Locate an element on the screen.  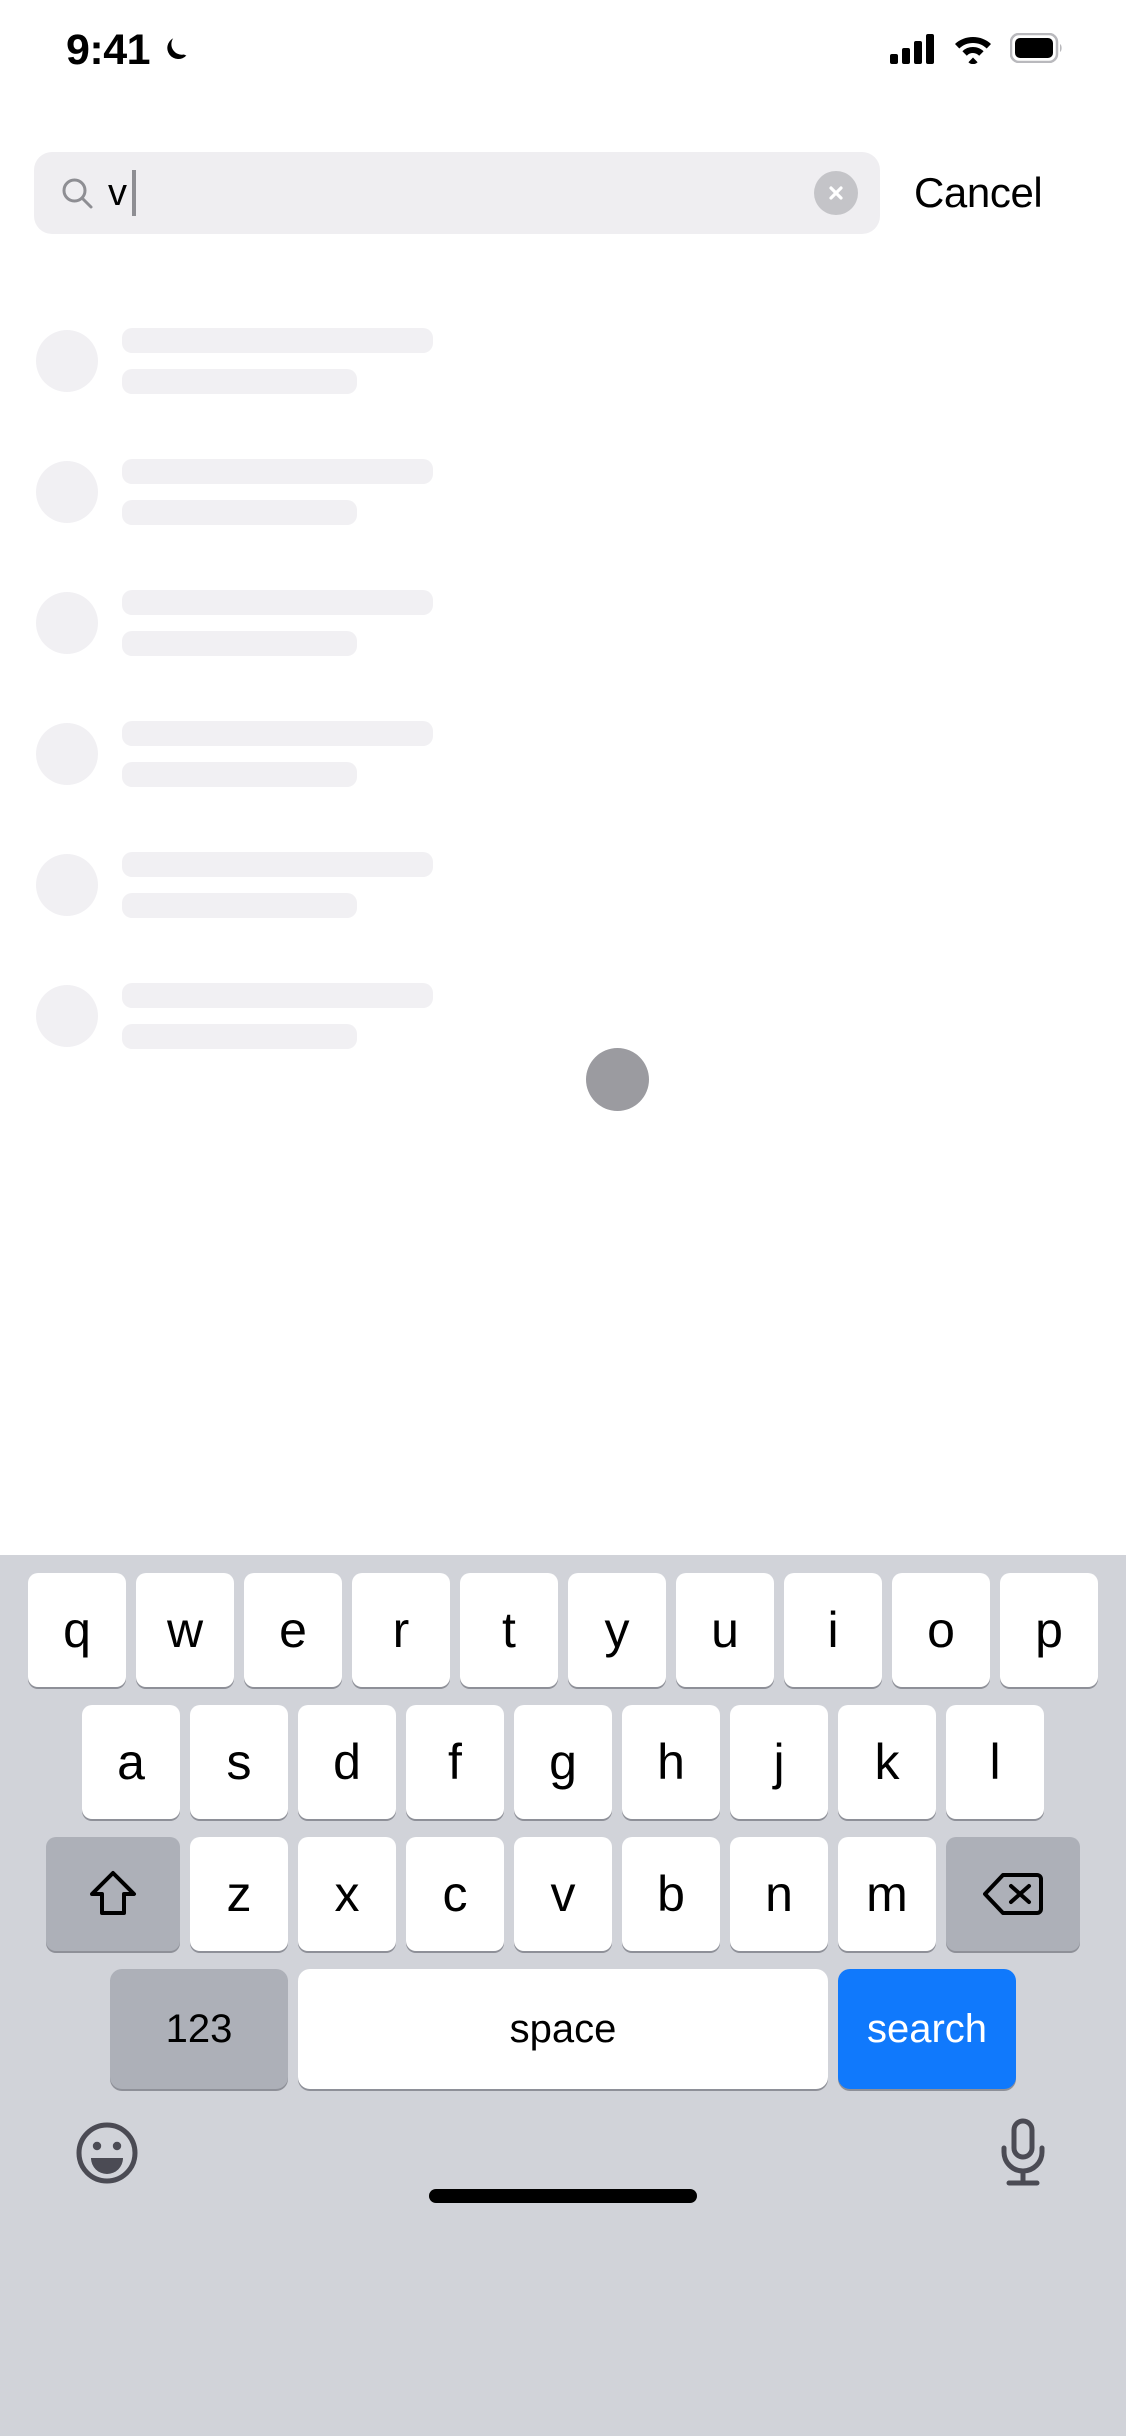
keyboard-row-3: z x c v b n m is located at coordinates (563, 1885).